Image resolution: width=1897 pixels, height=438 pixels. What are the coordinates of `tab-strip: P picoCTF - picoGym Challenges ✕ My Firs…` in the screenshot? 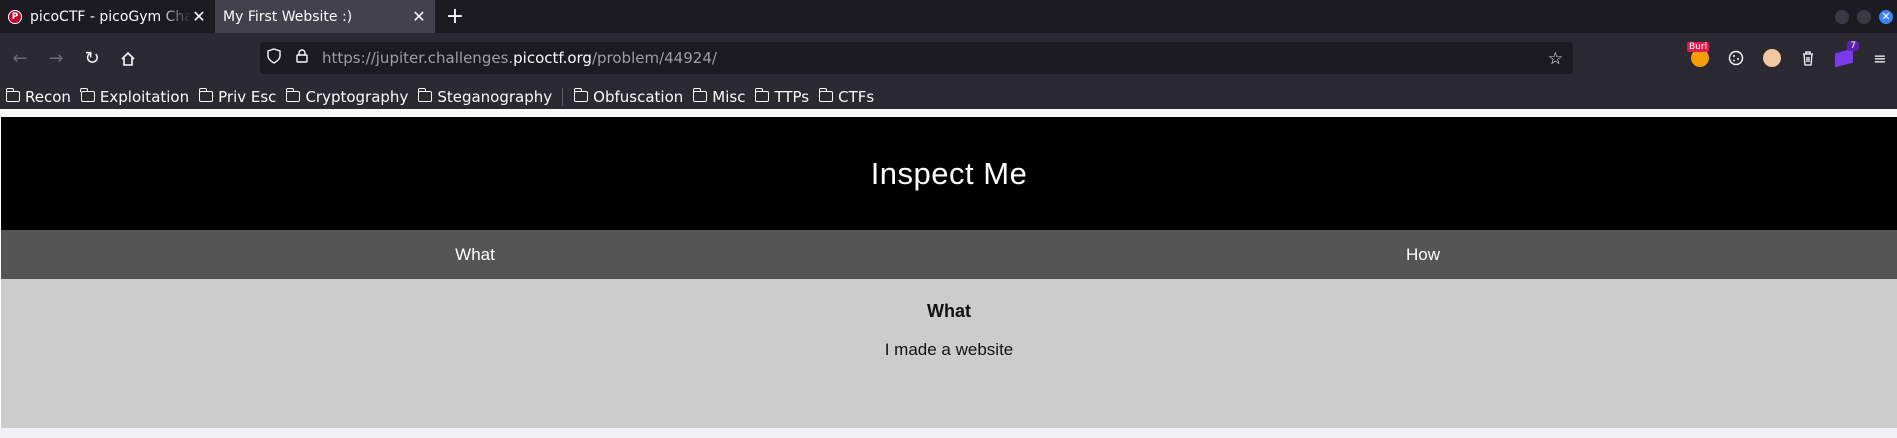 It's located at (948, 16).